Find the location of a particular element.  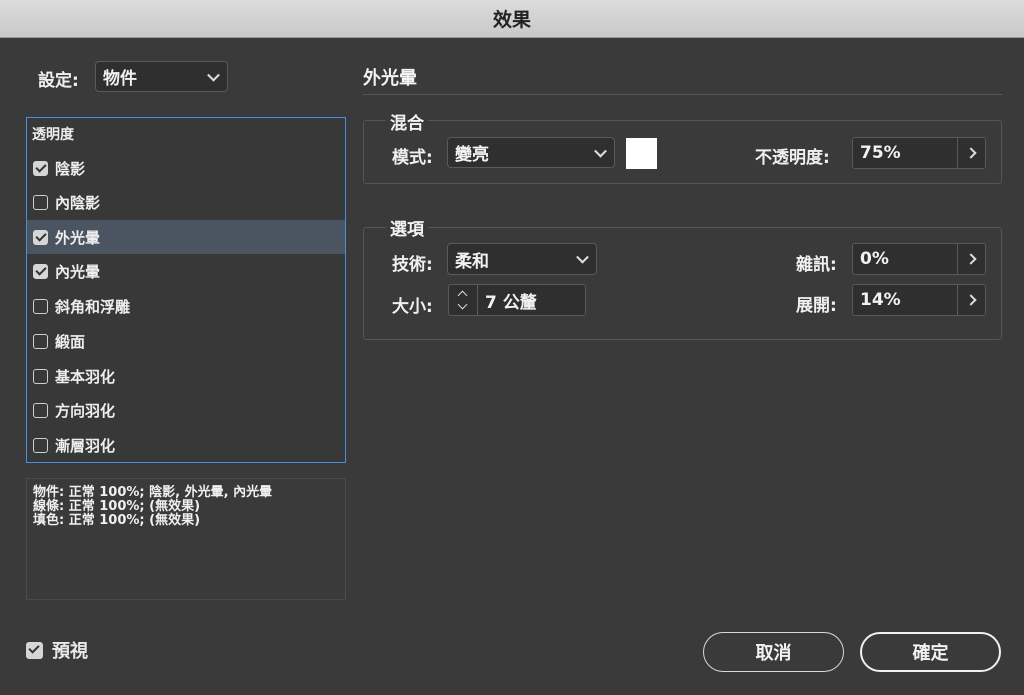

options-group-title: 選項 is located at coordinates (407, 227).